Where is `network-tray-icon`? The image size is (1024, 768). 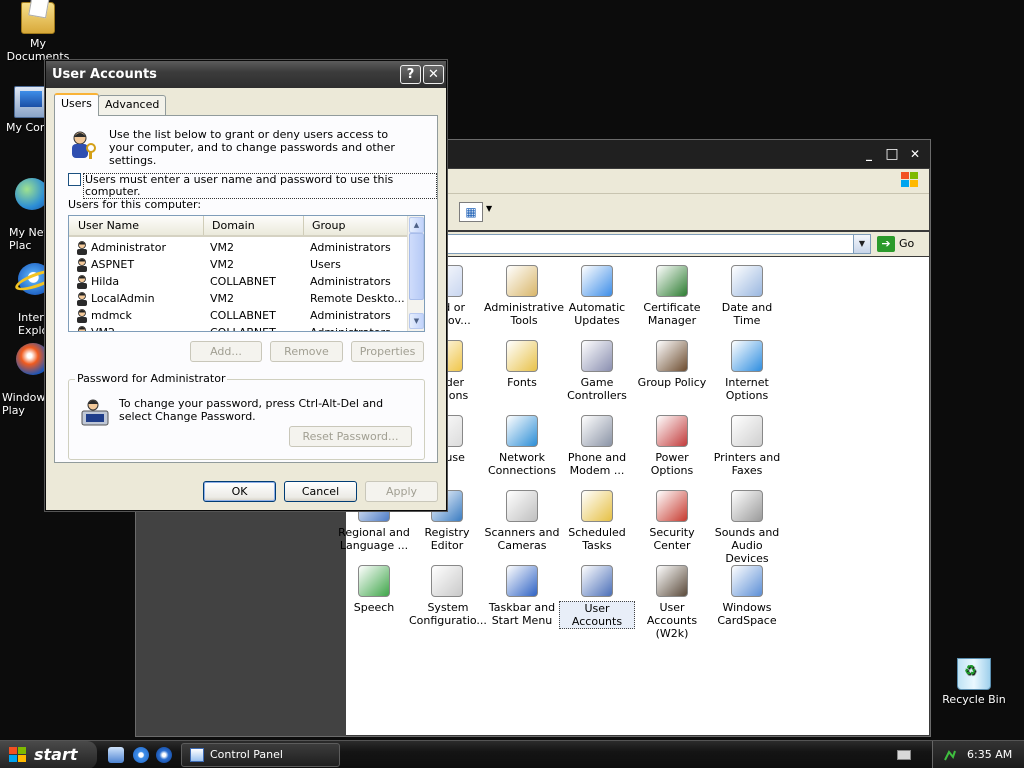 network-tray-icon is located at coordinates (950, 755).